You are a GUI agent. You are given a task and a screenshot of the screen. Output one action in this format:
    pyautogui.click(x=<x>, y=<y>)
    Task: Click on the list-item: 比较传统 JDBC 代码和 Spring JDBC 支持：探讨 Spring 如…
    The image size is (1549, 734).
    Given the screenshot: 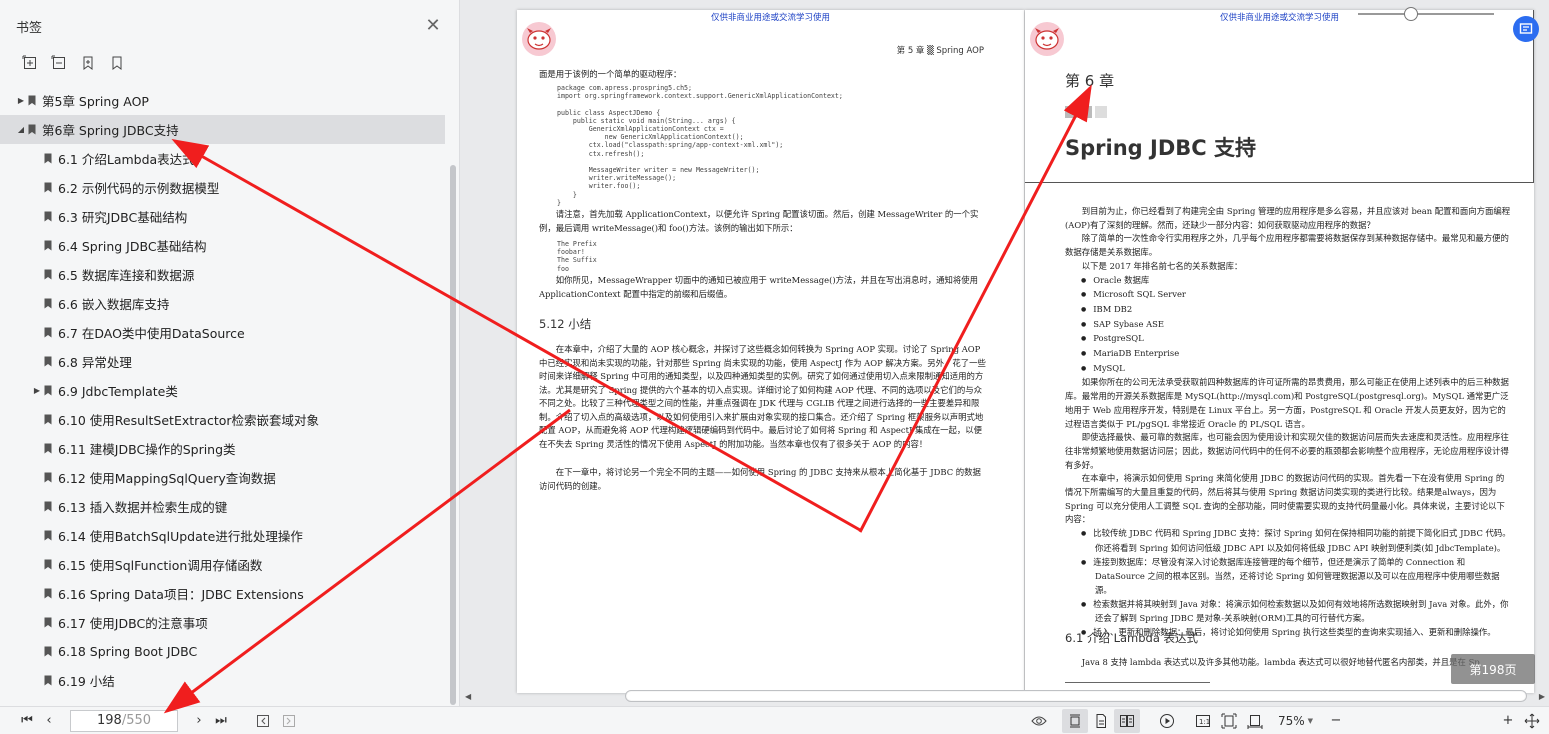 What is the action you would take?
    pyautogui.click(x=1296, y=541)
    